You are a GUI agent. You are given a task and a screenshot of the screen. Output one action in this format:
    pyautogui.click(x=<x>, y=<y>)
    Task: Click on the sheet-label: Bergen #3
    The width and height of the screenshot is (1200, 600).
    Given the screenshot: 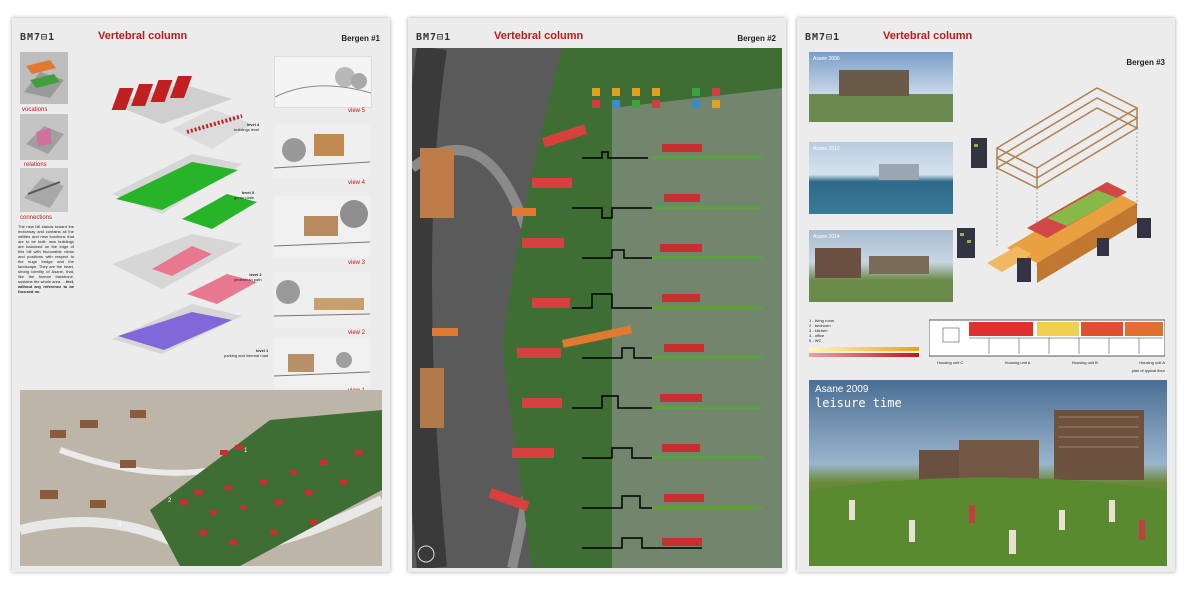 What is the action you would take?
    pyautogui.click(x=1145, y=62)
    